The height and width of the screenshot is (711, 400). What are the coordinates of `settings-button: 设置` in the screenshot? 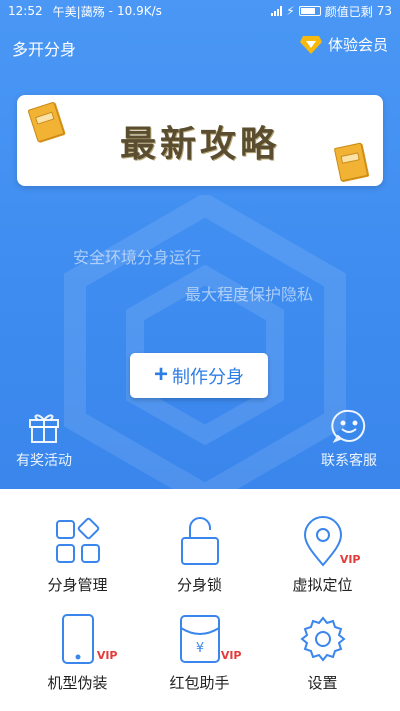 It's located at (322, 652).